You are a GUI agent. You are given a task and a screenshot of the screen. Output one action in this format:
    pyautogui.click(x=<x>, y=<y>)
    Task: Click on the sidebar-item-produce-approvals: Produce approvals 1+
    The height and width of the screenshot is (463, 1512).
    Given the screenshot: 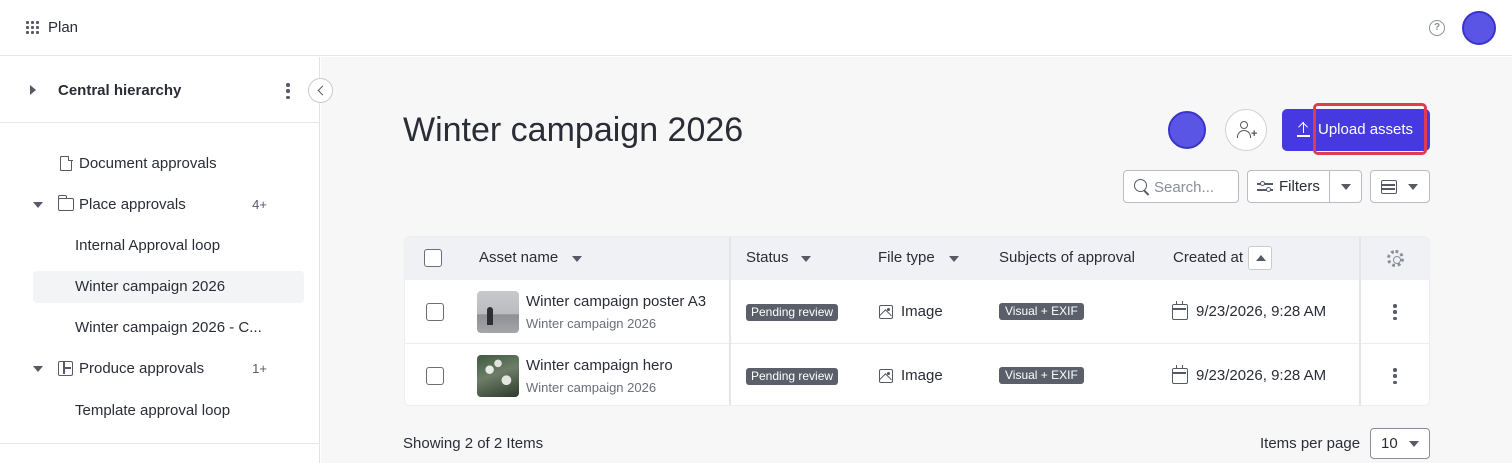 What is the action you would take?
    pyautogui.click(x=168, y=369)
    